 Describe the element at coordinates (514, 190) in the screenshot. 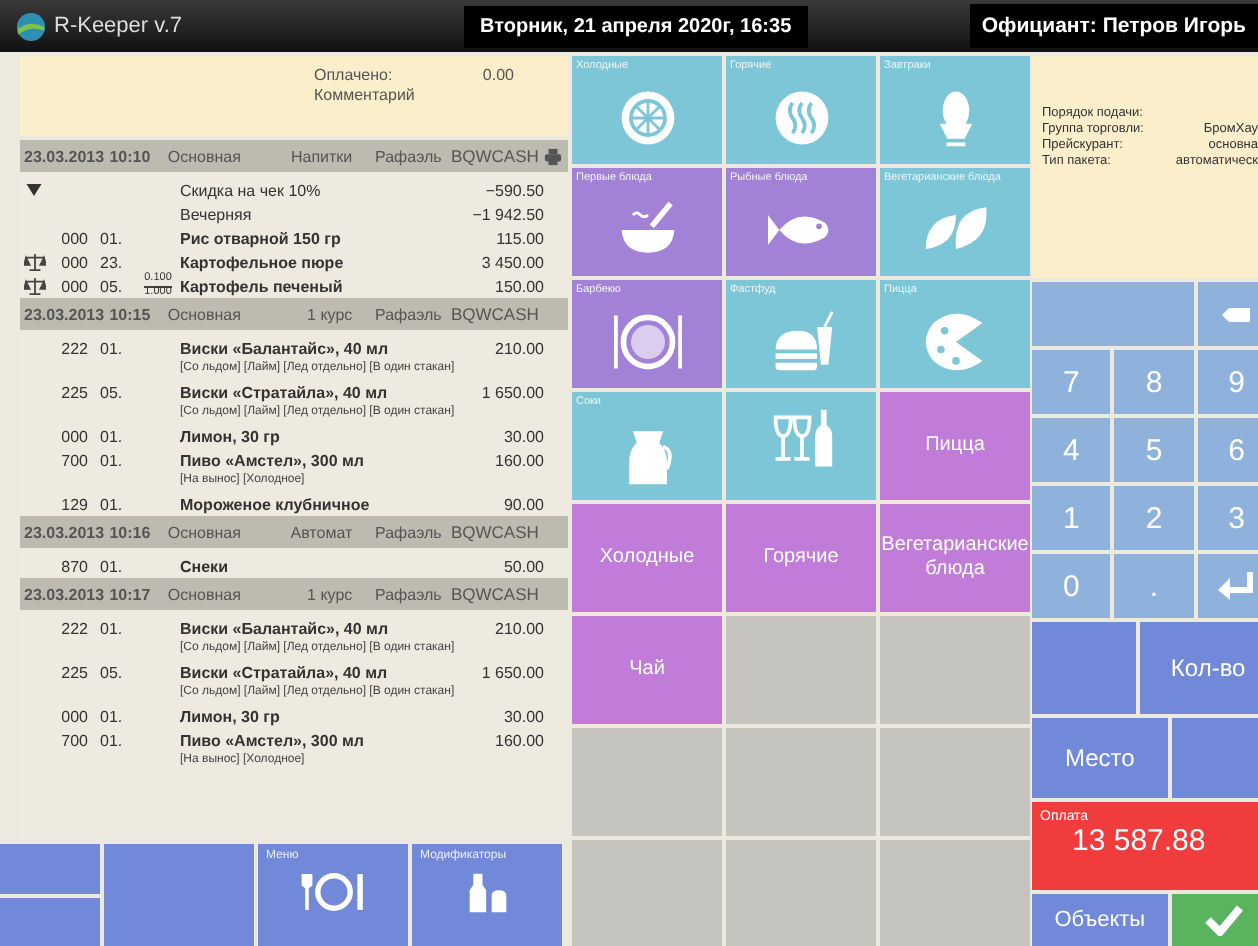

I see `item-price: −590.50` at that location.